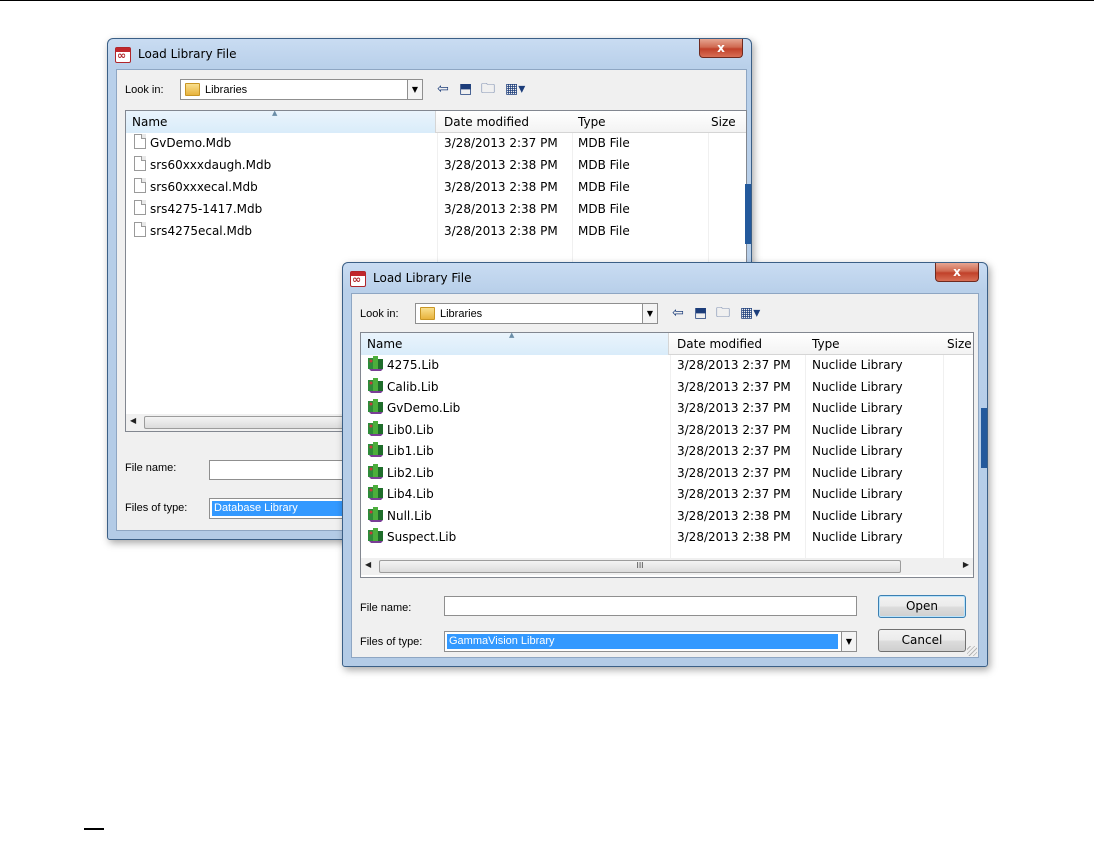  I want to click on sort-ascending-icon: ▲, so click(275, 113).